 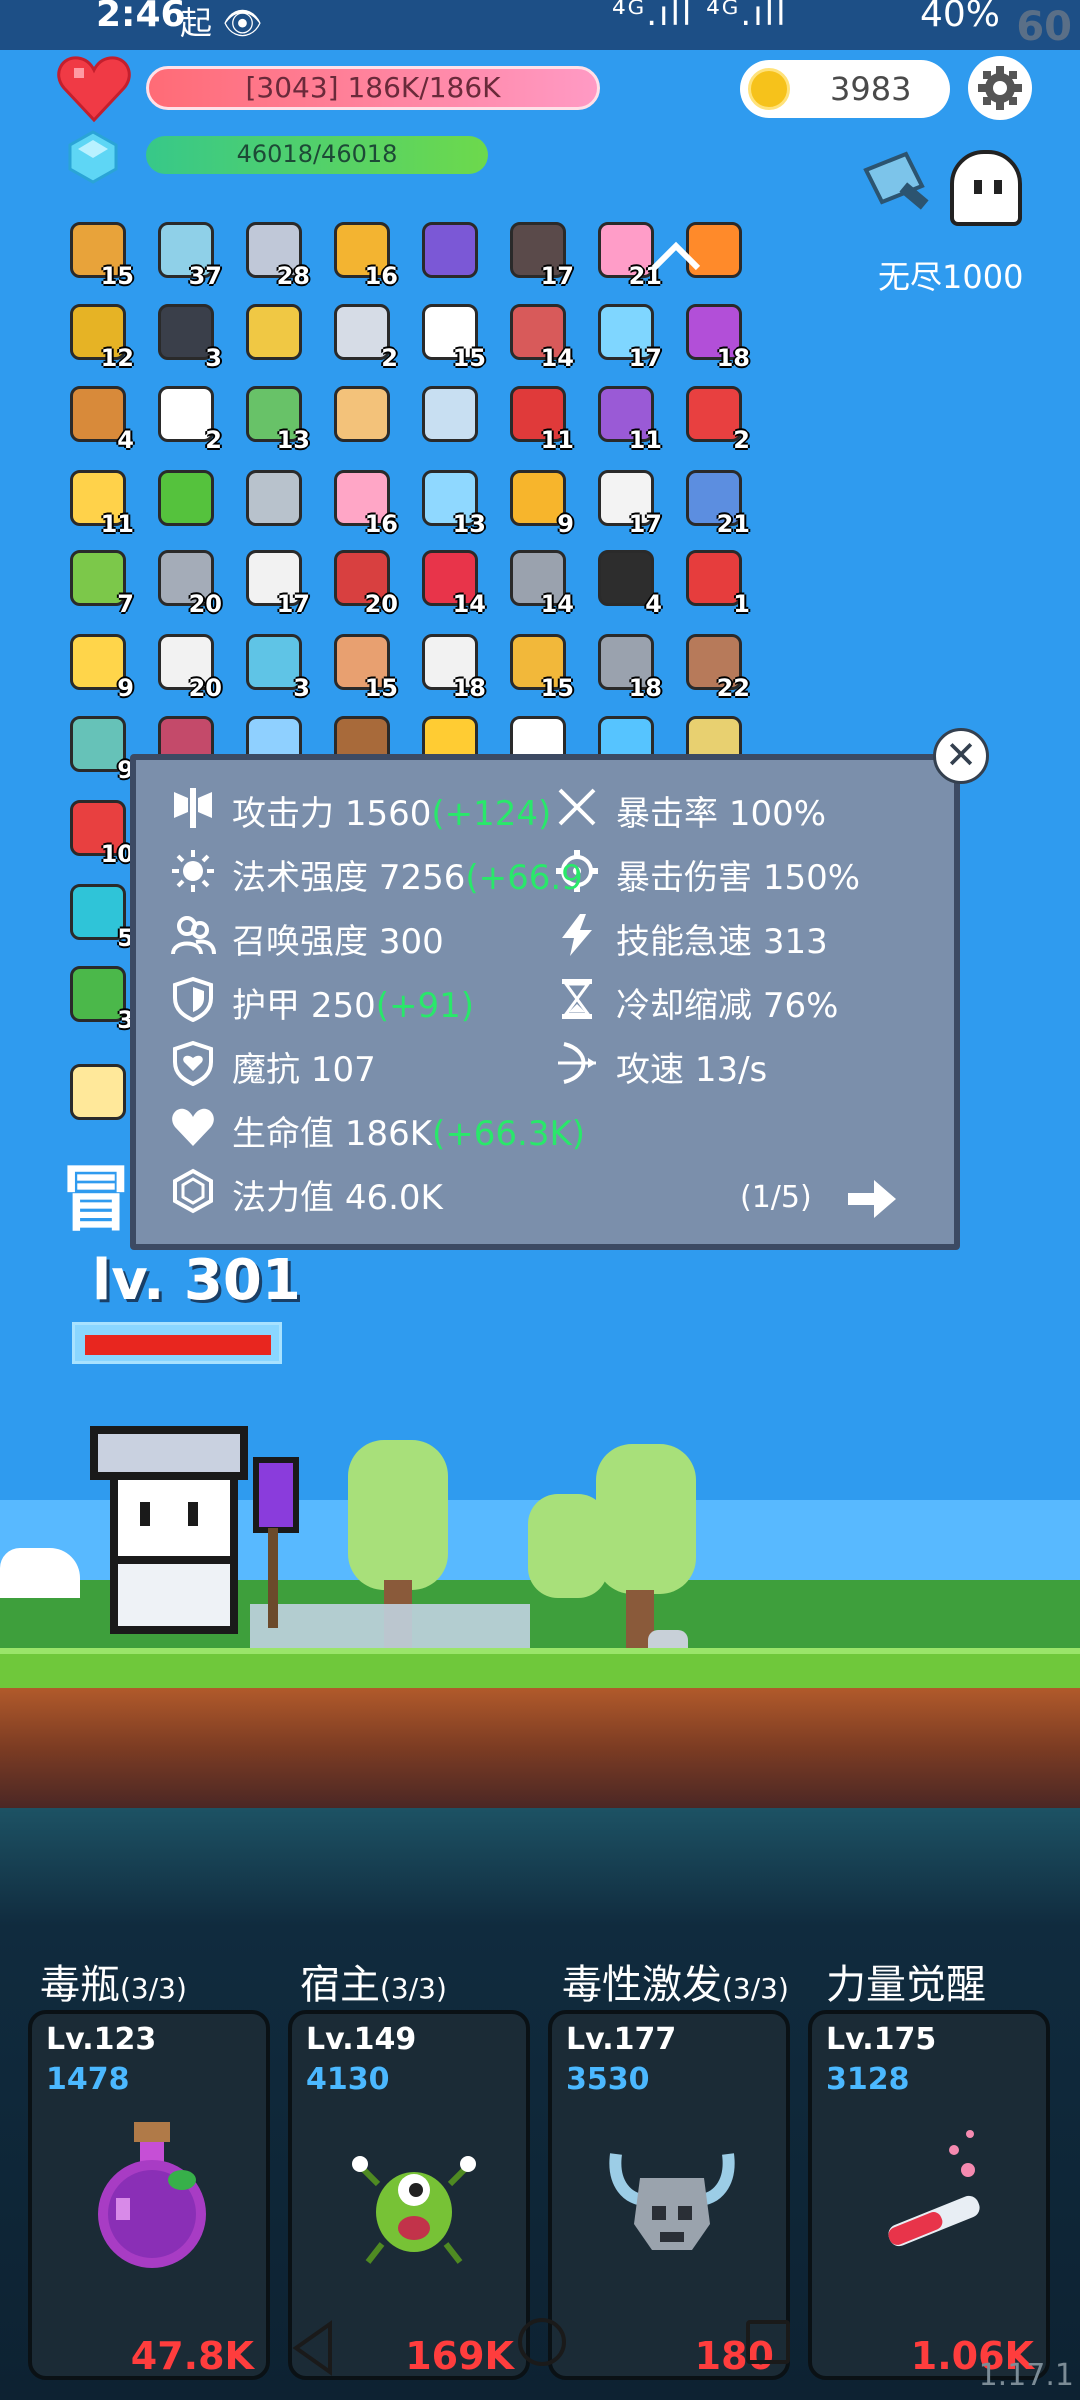 What do you see at coordinates (194, 1530) in the screenshot?
I see `knight-player-sprite` at bounding box center [194, 1530].